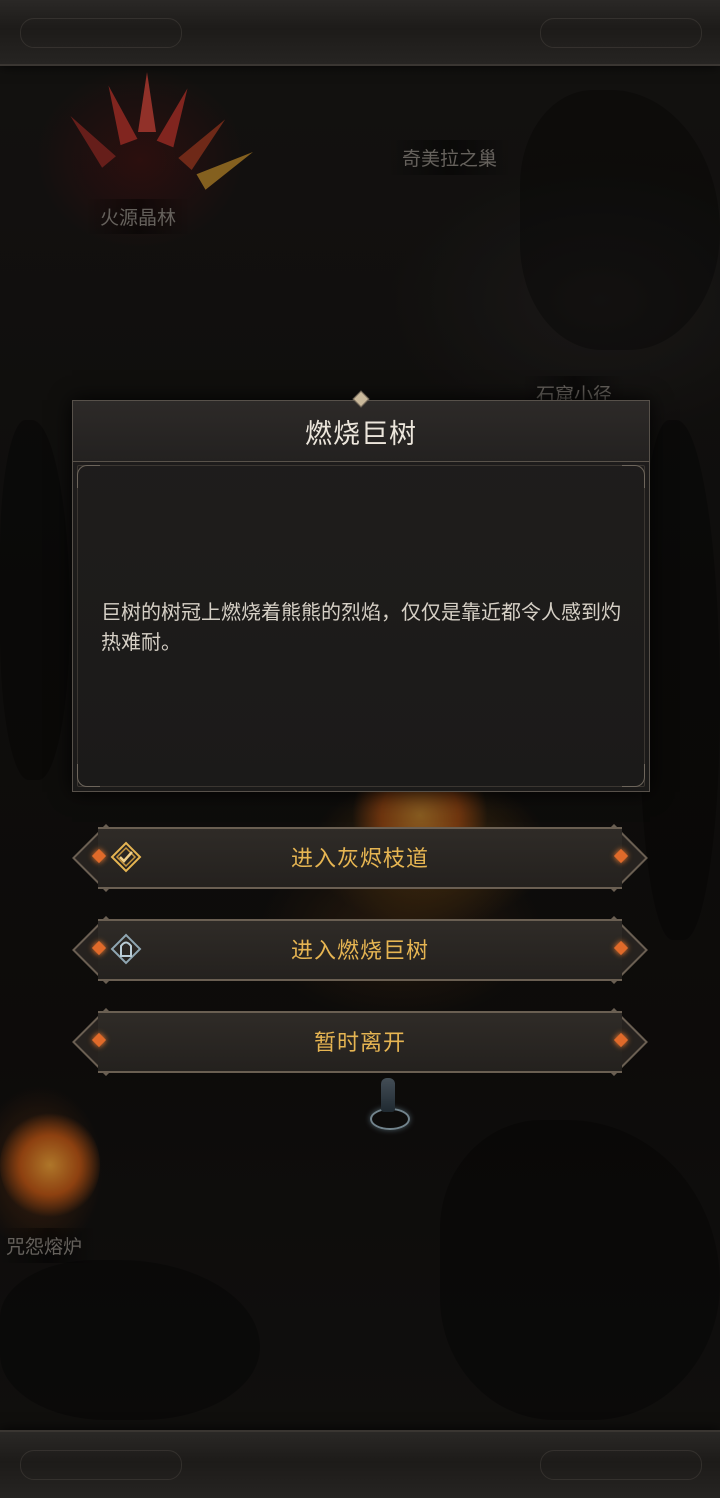 The height and width of the screenshot is (1498, 720). Describe the element at coordinates (126, 857) in the screenshot. I see `quest-check-icon` at that location.